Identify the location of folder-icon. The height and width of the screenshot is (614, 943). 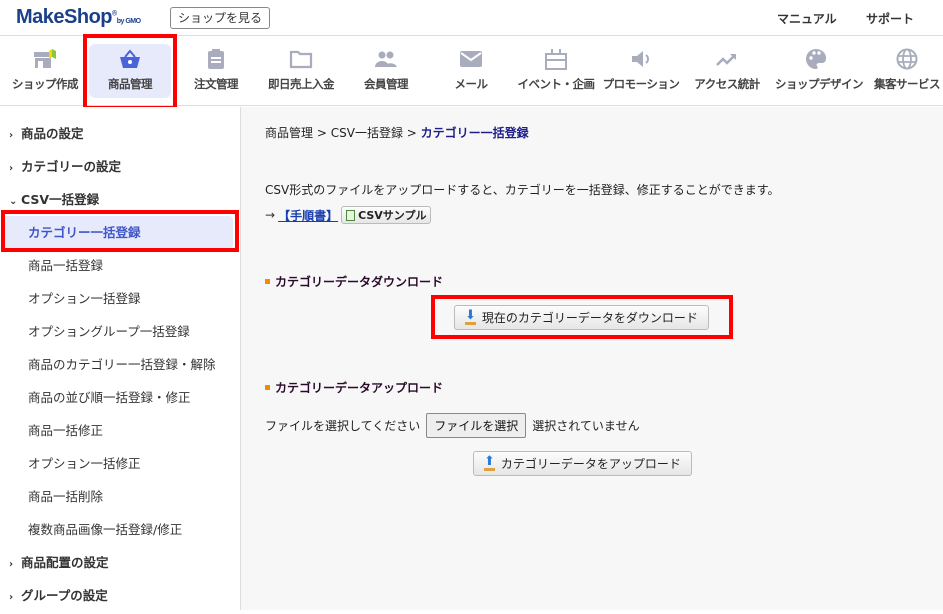
(301, 57).